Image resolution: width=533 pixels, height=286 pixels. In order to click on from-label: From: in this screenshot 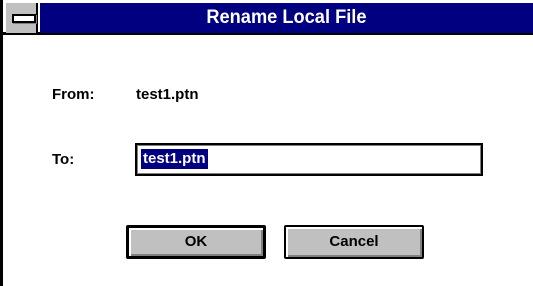, I will do `click(73, 94)`.